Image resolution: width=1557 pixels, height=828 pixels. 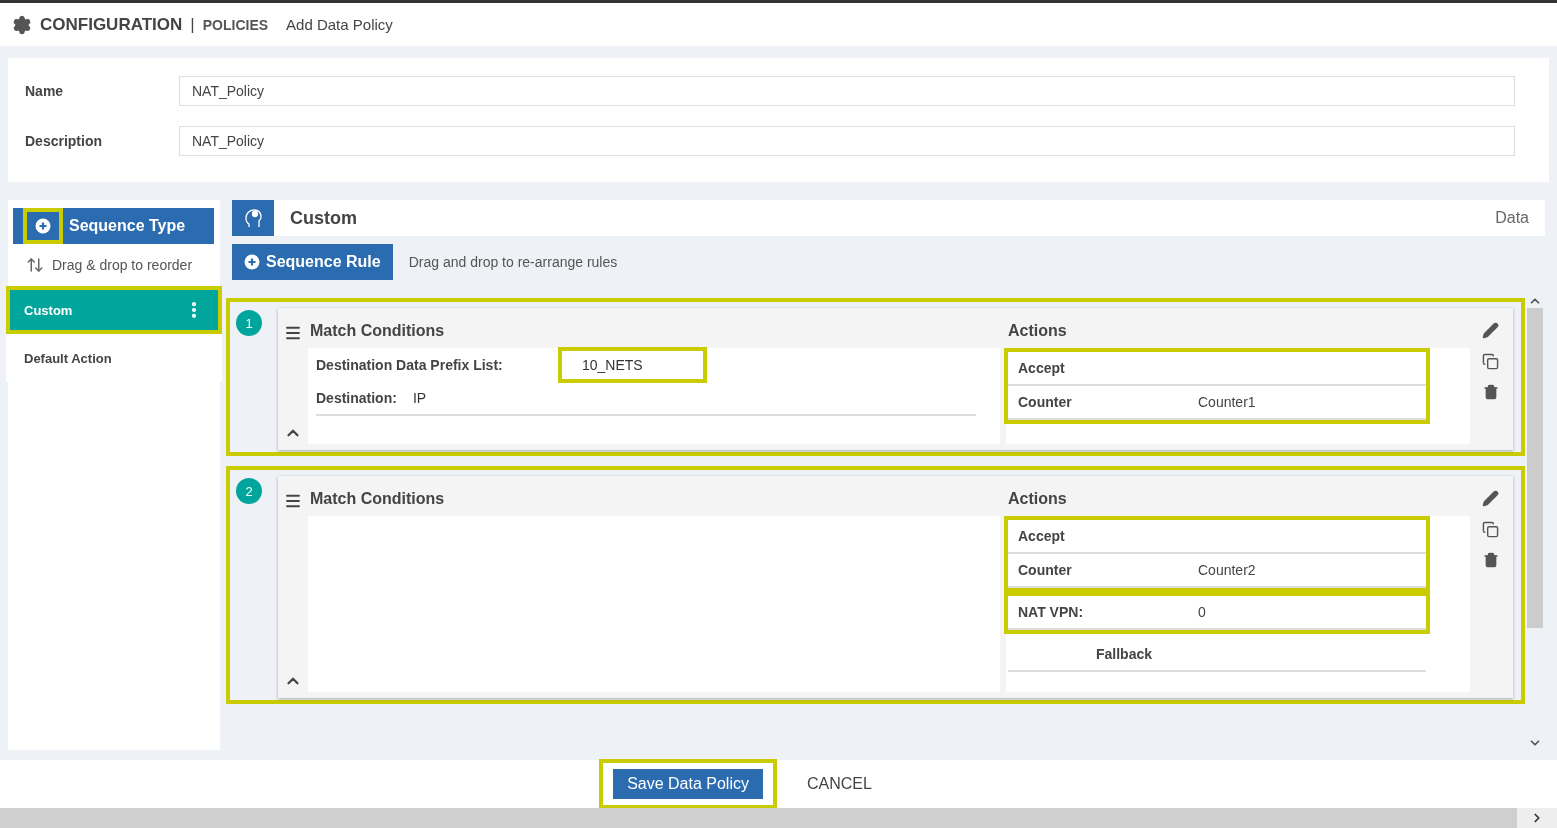 I want to click on field-label: Name, so click(x=45, y=91).